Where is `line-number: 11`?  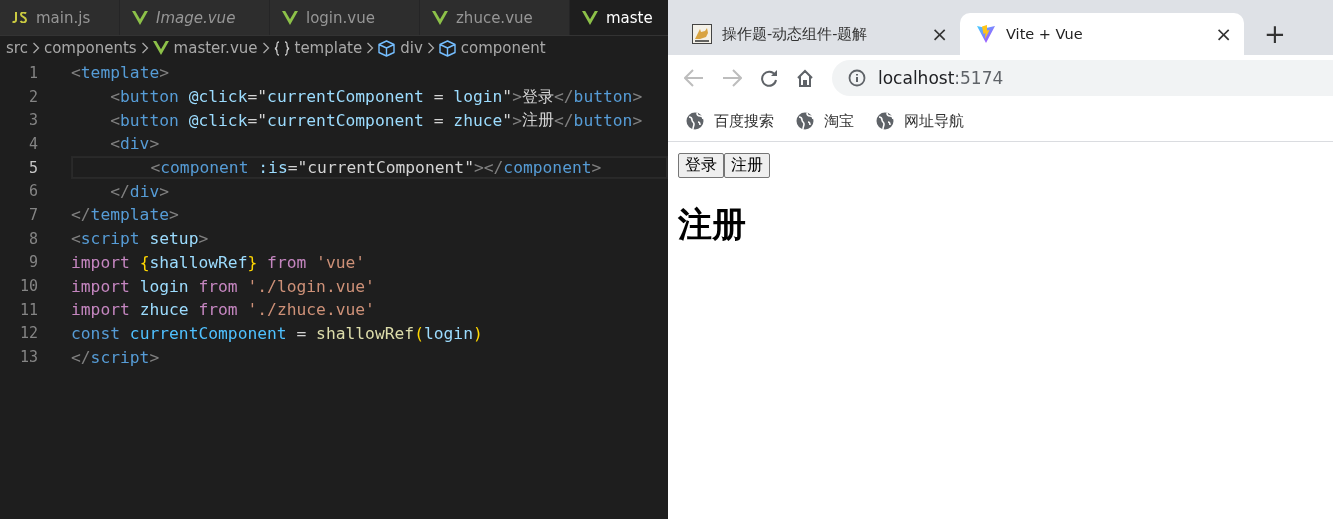
line-number: 11 is located at coordinates (28, 309).